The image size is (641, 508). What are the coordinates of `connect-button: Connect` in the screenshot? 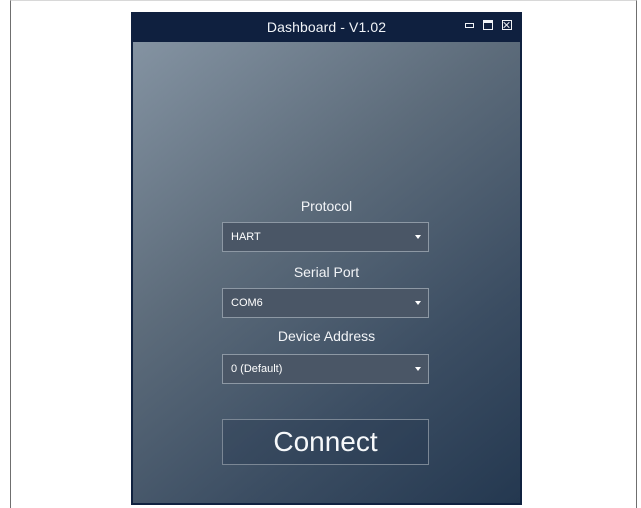 It's located at (325, 442).